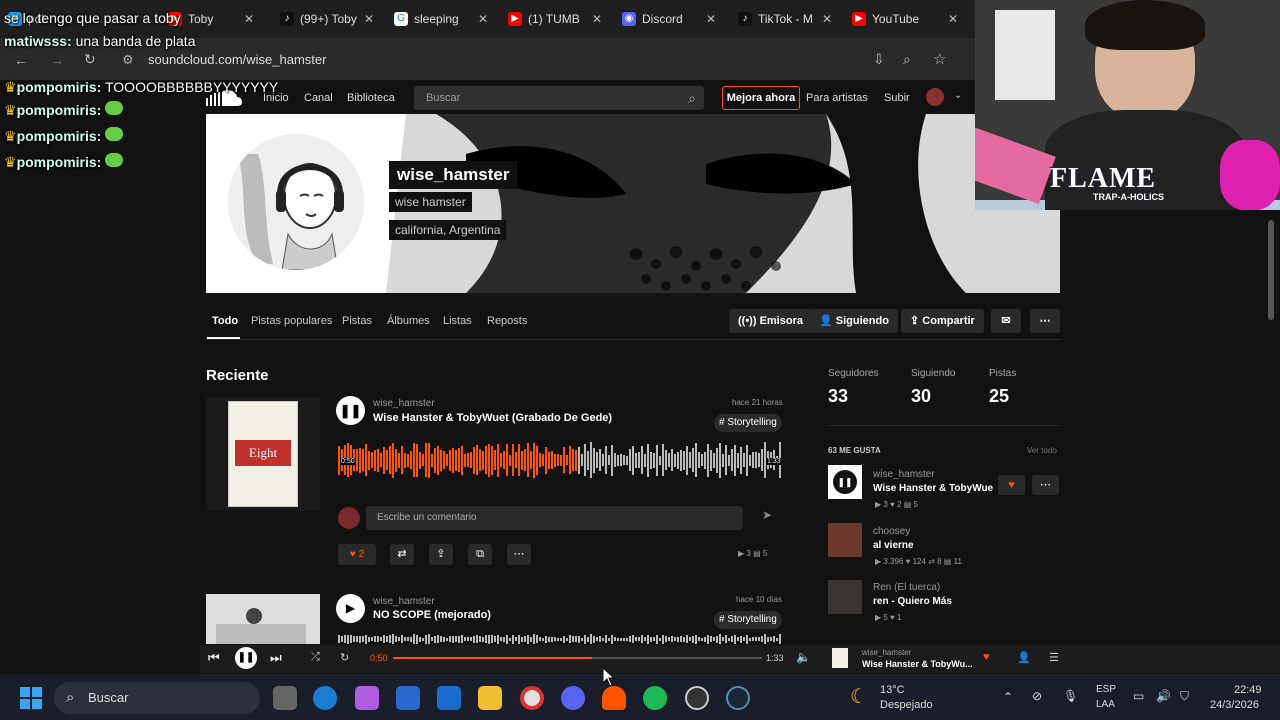 The width and height of the screenshot is (1280, 720). Describe the element at coordinates (692, 98) in the screenshot. I see `search-icon: ⌕` at that location.